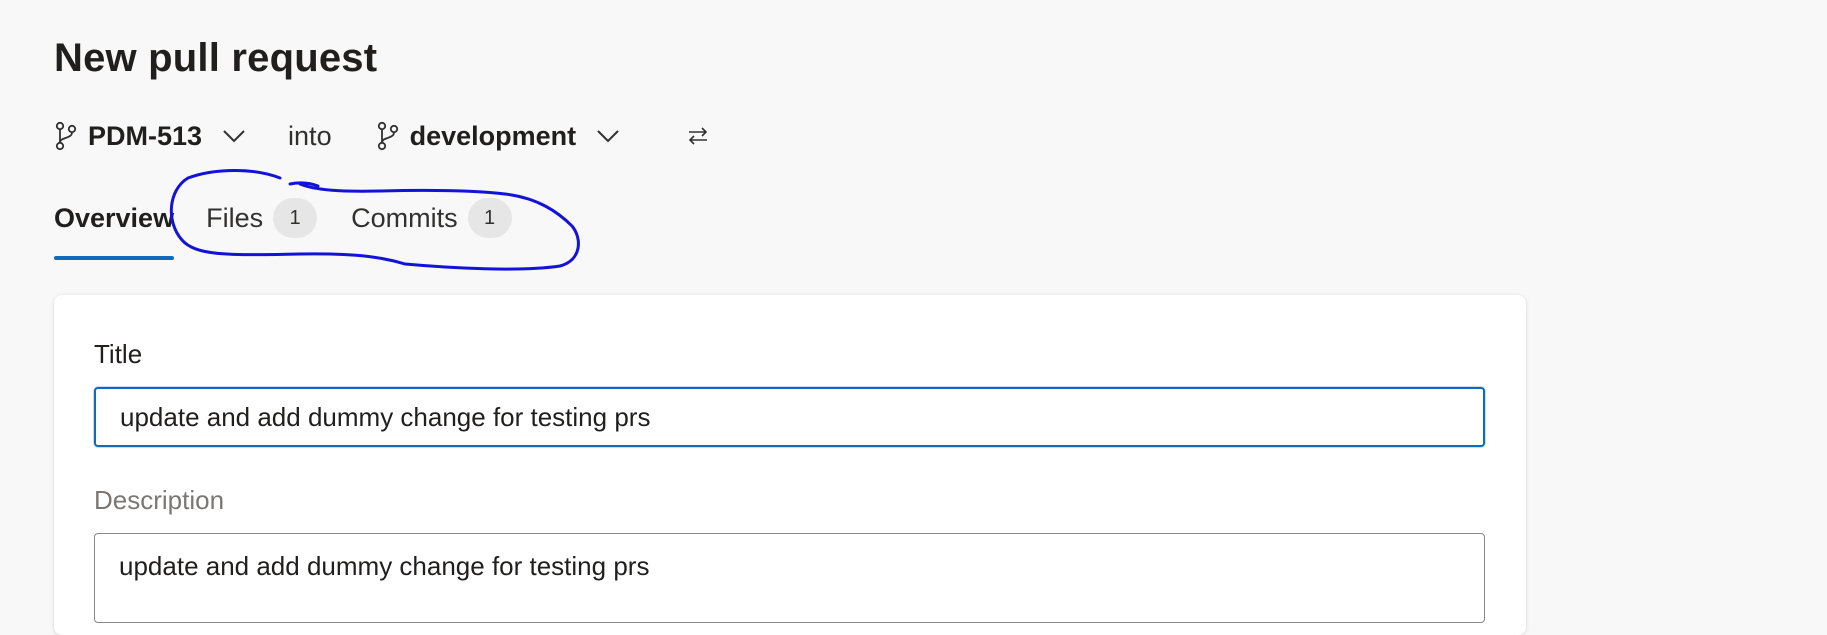 The width and height of the screenshot is (1827, 635). I want to click on tab-commits-label: Commits, so click(404, 217).